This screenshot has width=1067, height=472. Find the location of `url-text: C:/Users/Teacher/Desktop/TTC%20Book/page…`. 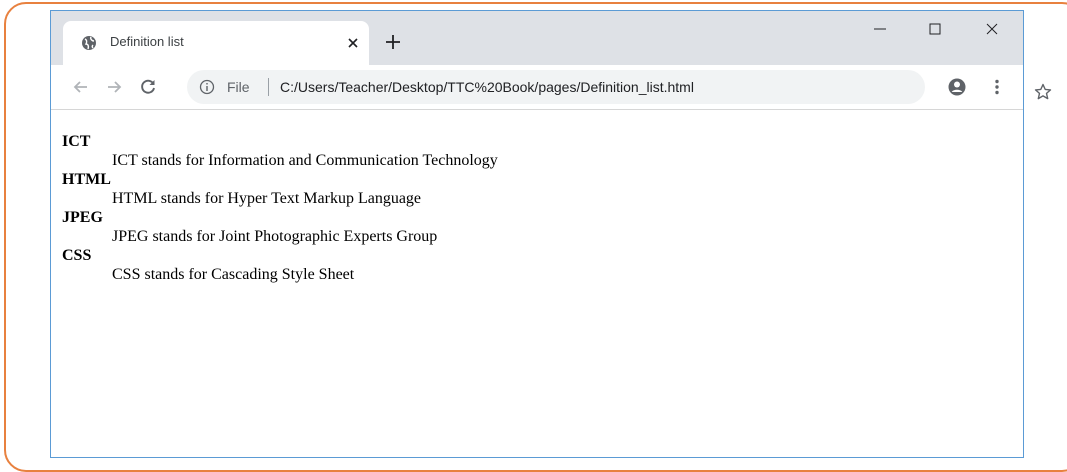

url-text: C:/Users/Teacher/Desktop/TTC%20Book/page… is located at coordinates (487, 87).